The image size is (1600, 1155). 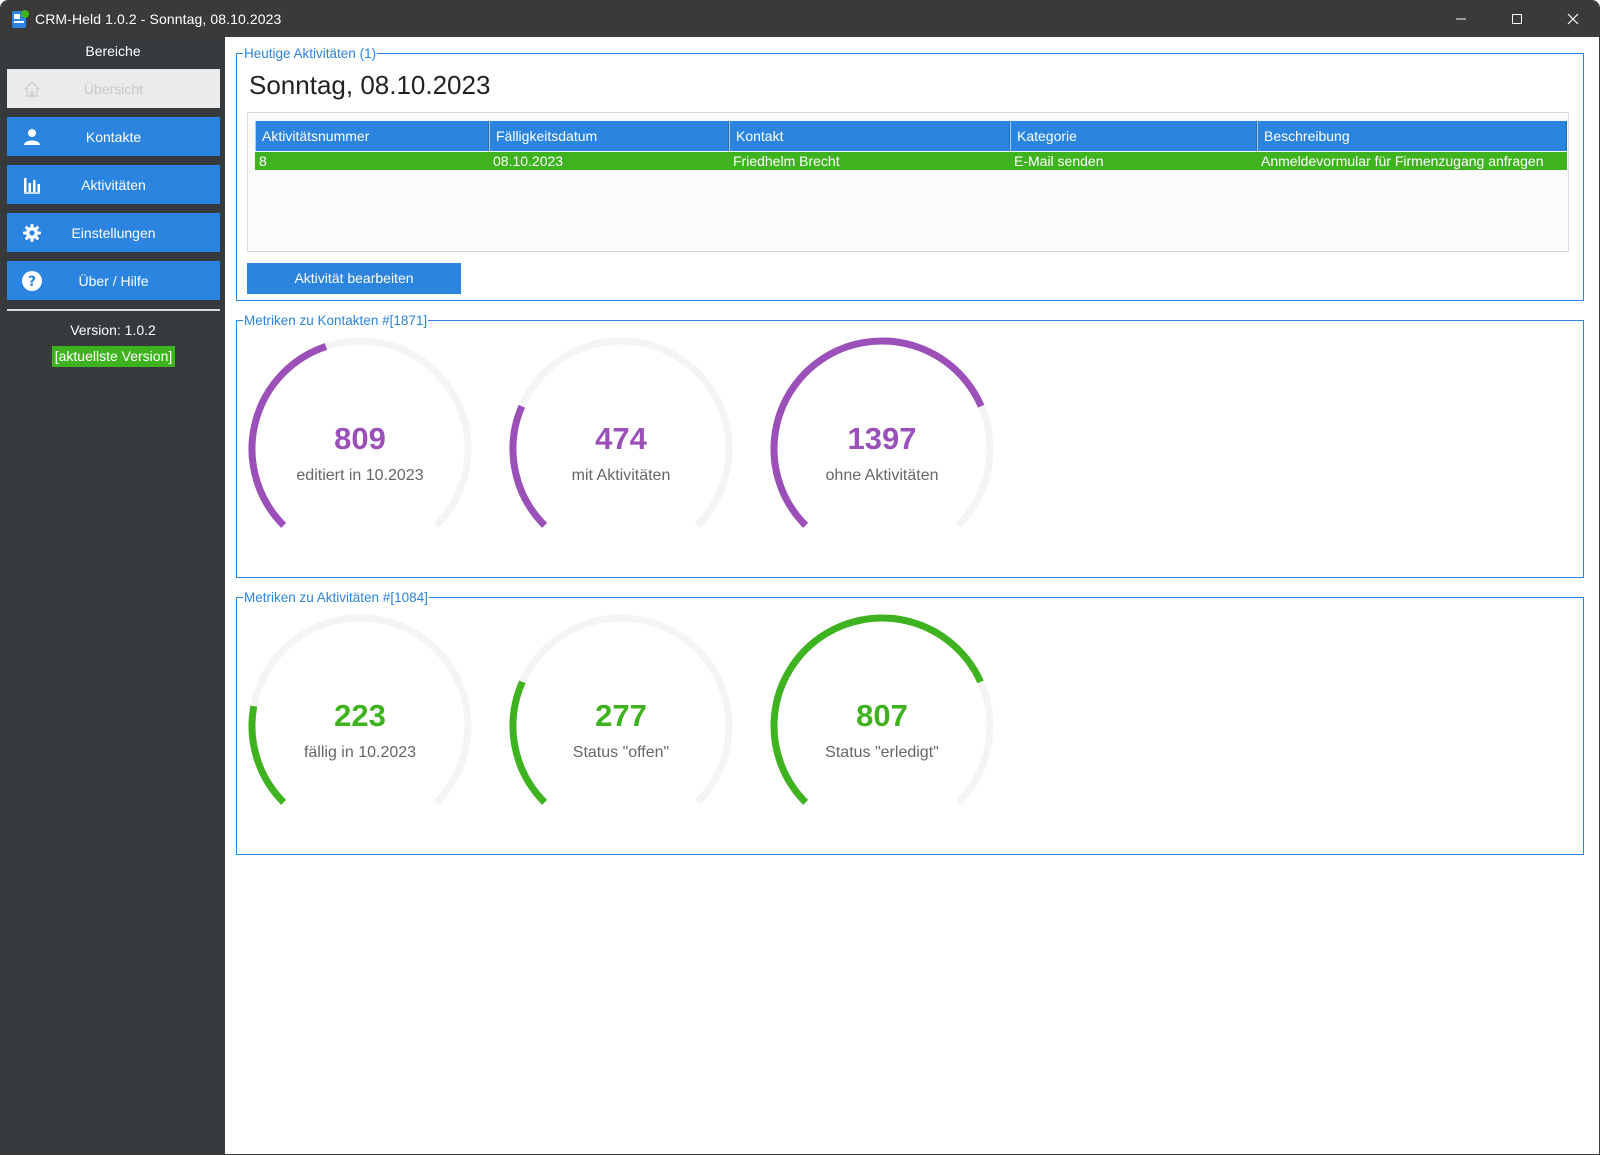 What do you see at coordinates (113, 330) in the screenshot?
I see `version-text: Version: 1.0.2` at bounding box center [113, 330].